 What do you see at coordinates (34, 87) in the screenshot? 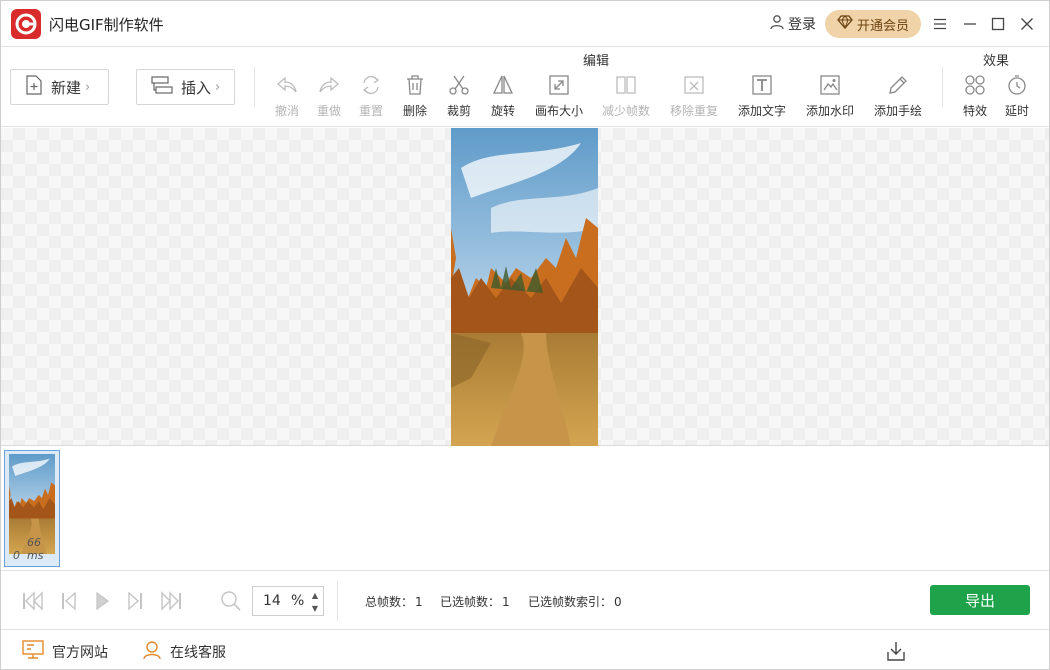
I see `new-file-icon` at bounding box center [34, 87].